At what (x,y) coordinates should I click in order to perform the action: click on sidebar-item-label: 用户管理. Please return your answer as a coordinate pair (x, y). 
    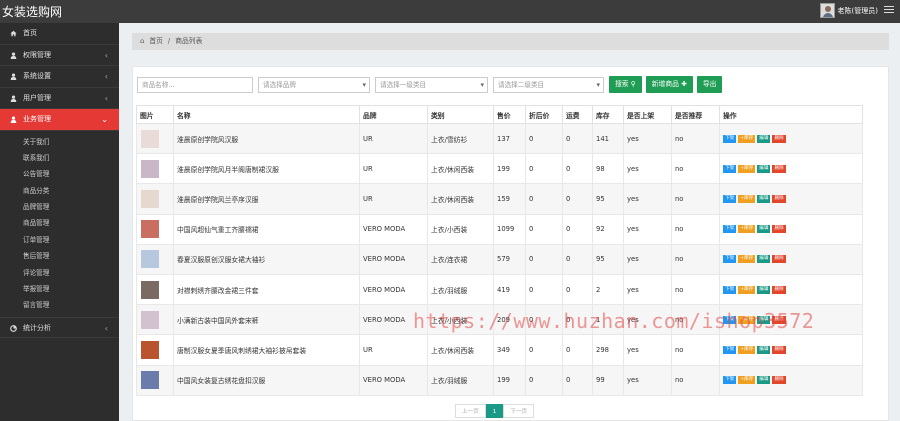
    Looking at the image, I should click on (37, 97).